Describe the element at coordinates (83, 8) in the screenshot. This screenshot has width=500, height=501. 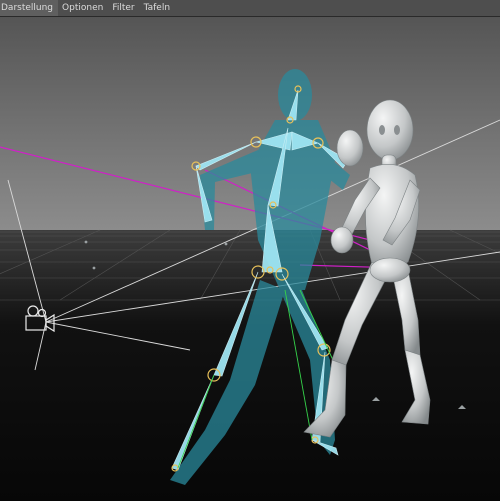
I see `menu-optionen: Optionen` at that location.